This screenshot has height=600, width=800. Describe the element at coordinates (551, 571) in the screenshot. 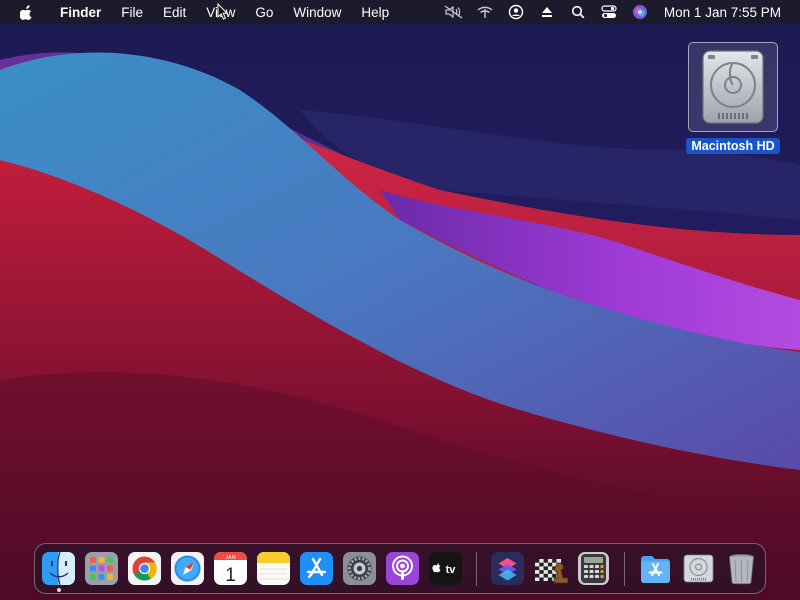

I see `chess-icon` at that location.